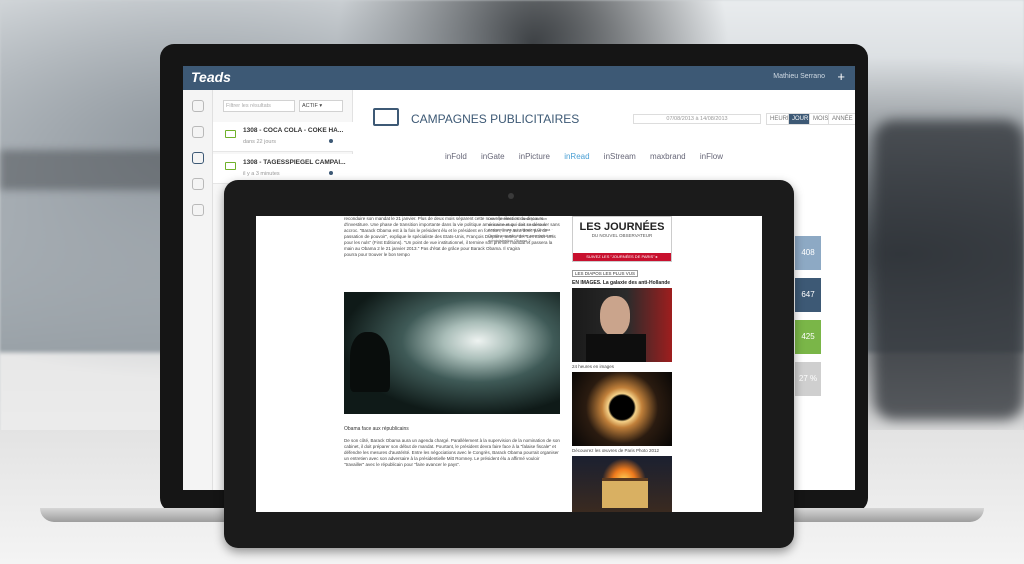 The height and width of the screenshot is (564, 1024). Describe the element at coordinates (534, 156) in the screenshot. I see `tab-inpicture: inPicture` at that location.